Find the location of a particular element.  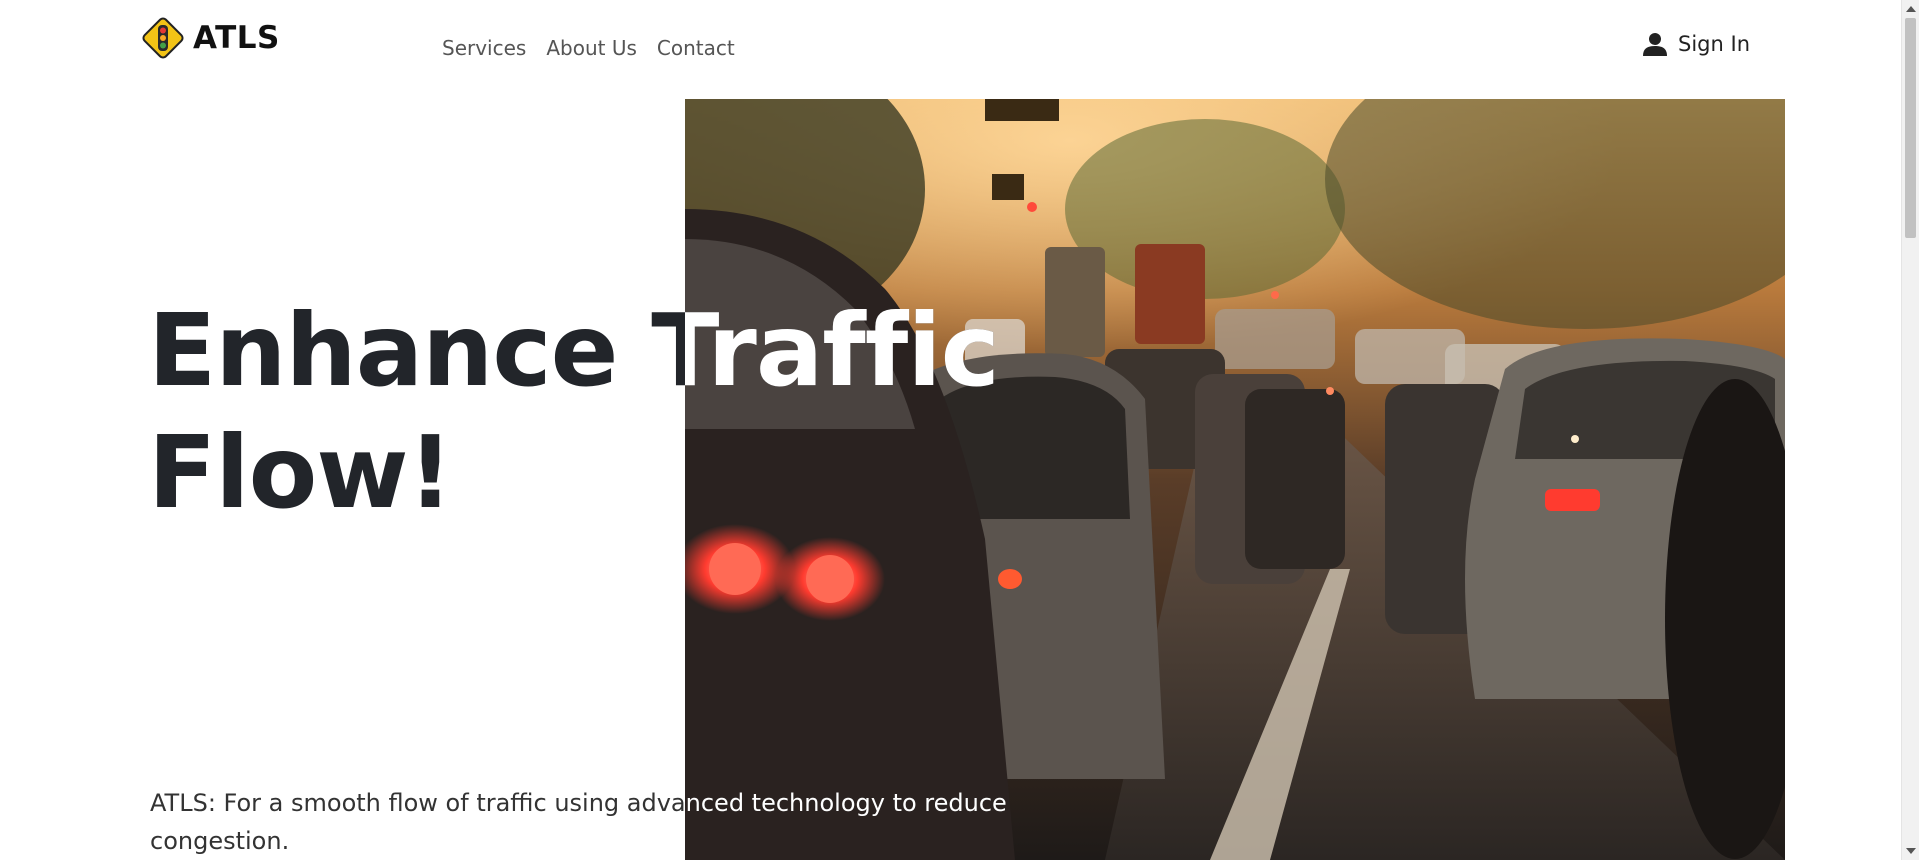

brand-logo: ATLS is located at coordinates (210, 38).